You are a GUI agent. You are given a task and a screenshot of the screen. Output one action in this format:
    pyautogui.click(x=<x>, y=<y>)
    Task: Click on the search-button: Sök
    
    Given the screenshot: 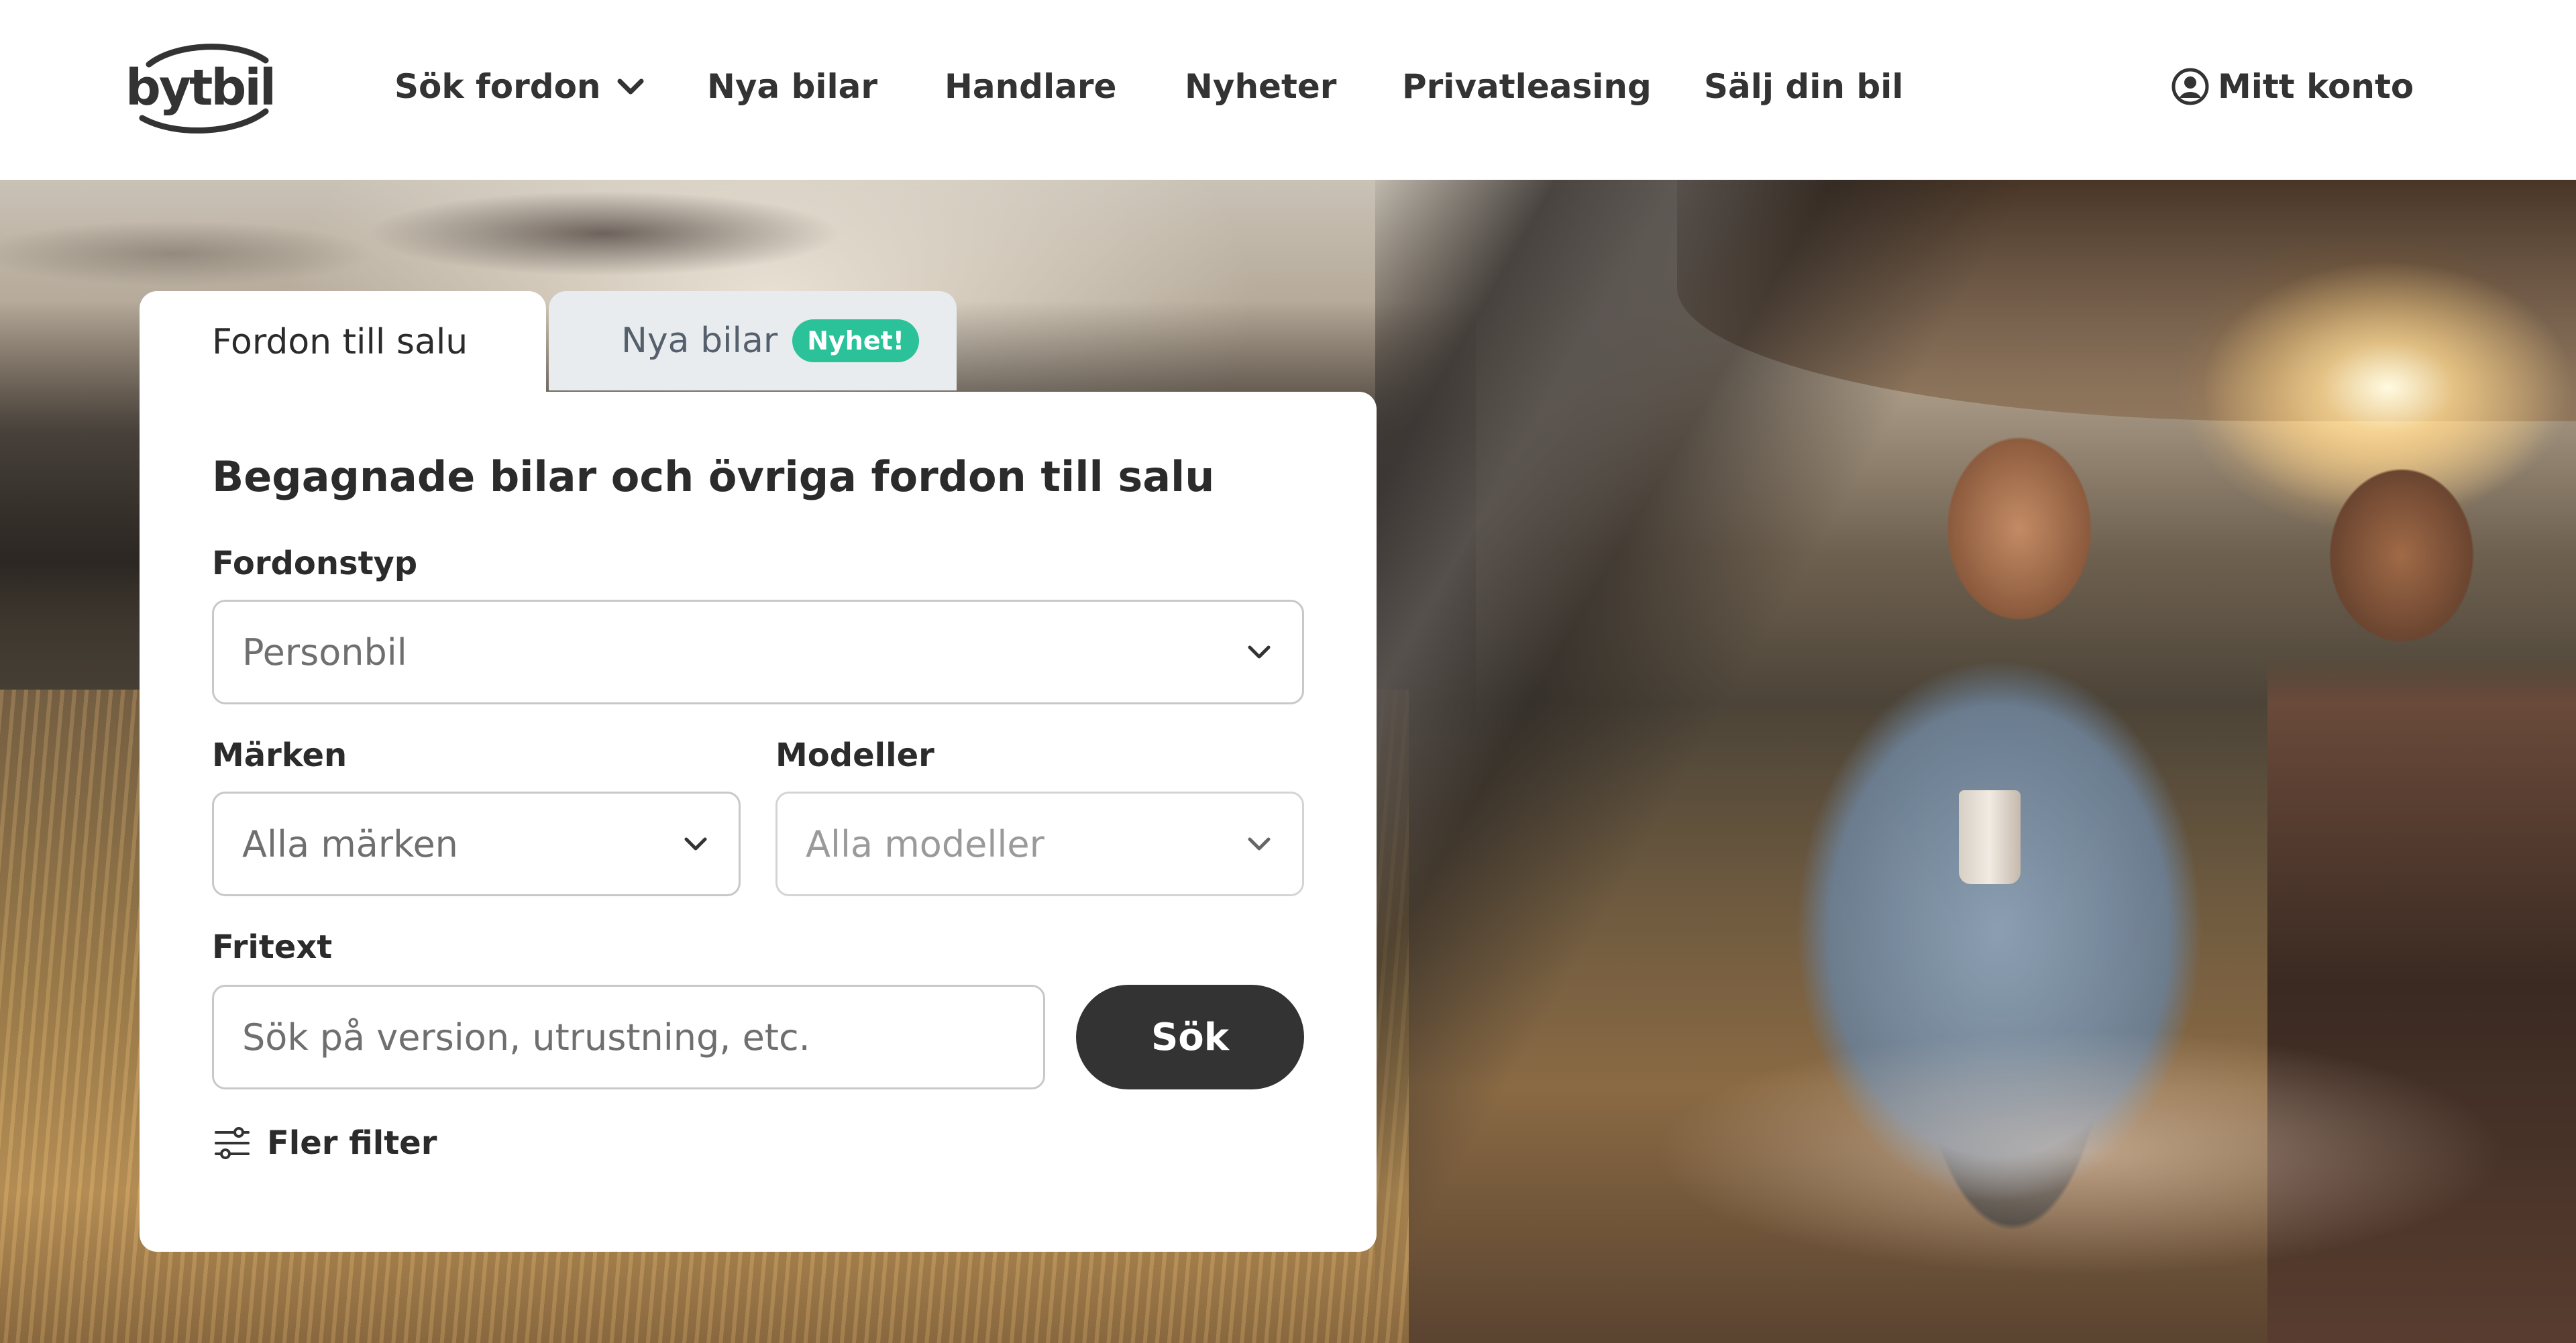 What is the action you would take?
    pyautogui.click(x=1190, y=1037)
    